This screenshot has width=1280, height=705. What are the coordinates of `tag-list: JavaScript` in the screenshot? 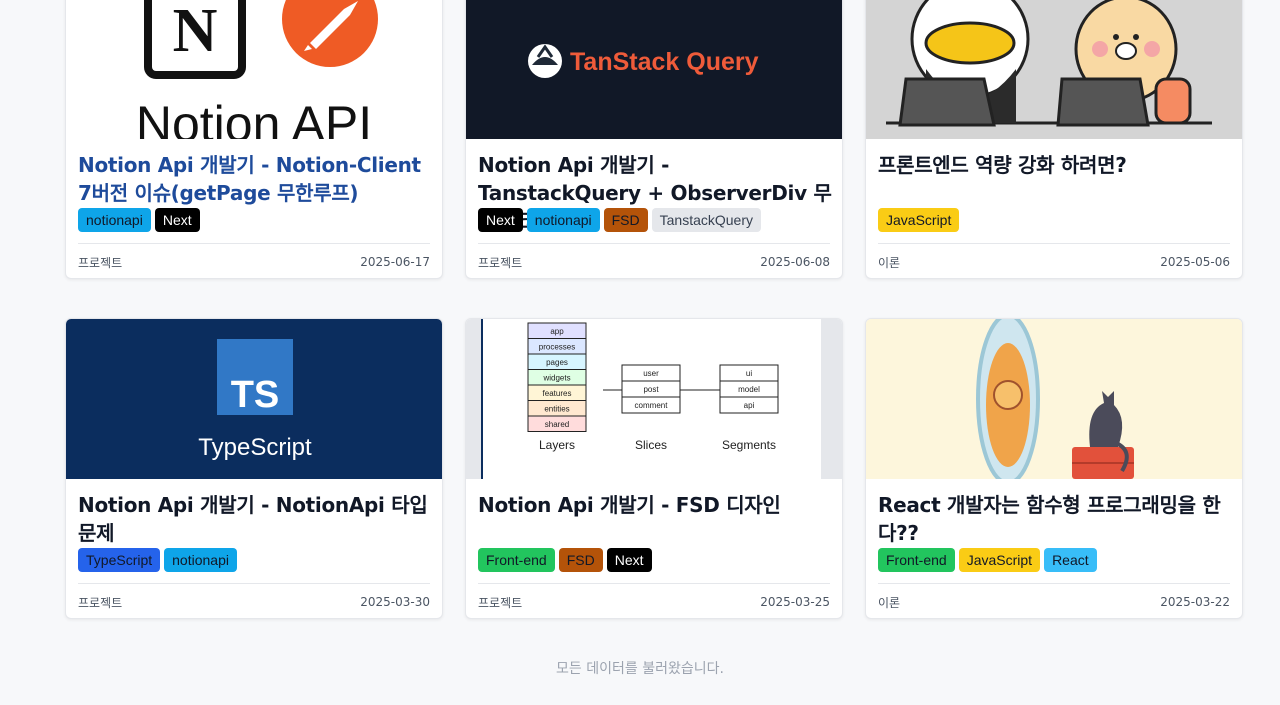 It's located at (919, 220).